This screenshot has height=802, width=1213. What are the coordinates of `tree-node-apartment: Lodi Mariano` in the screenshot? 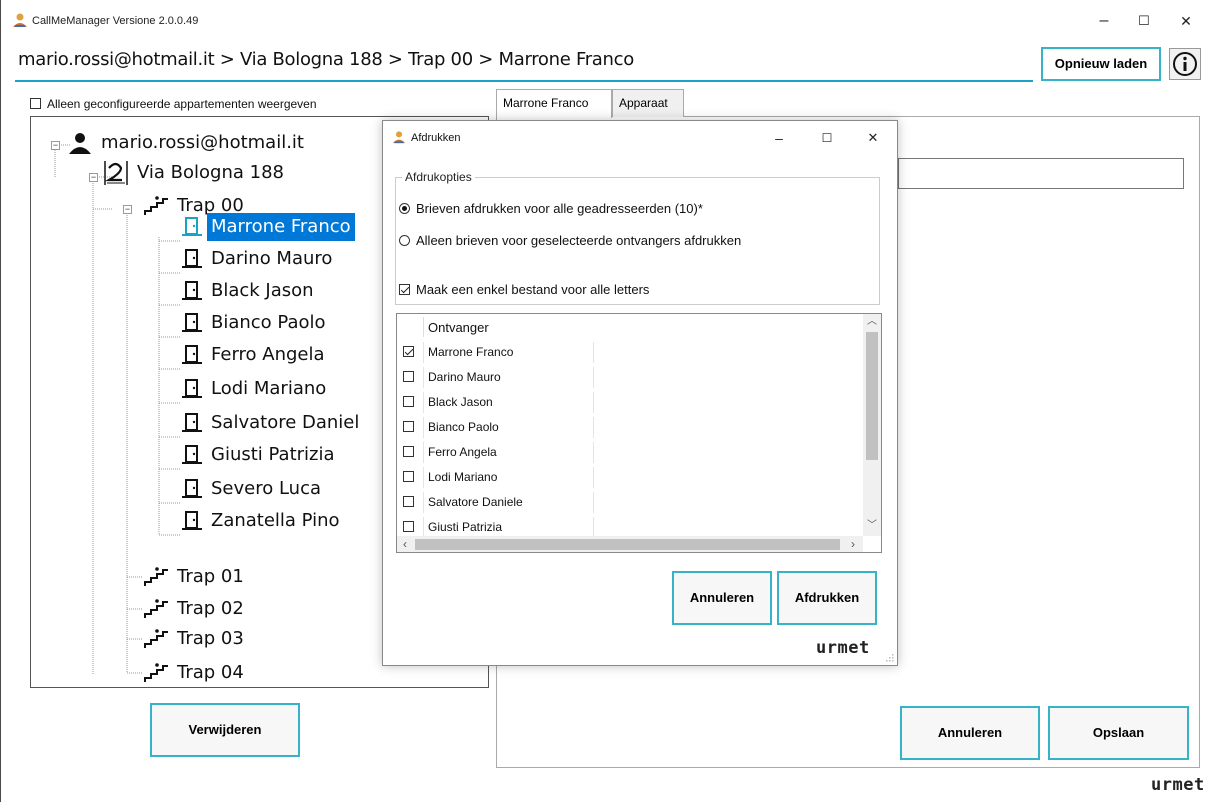 It's located at (255, 389).